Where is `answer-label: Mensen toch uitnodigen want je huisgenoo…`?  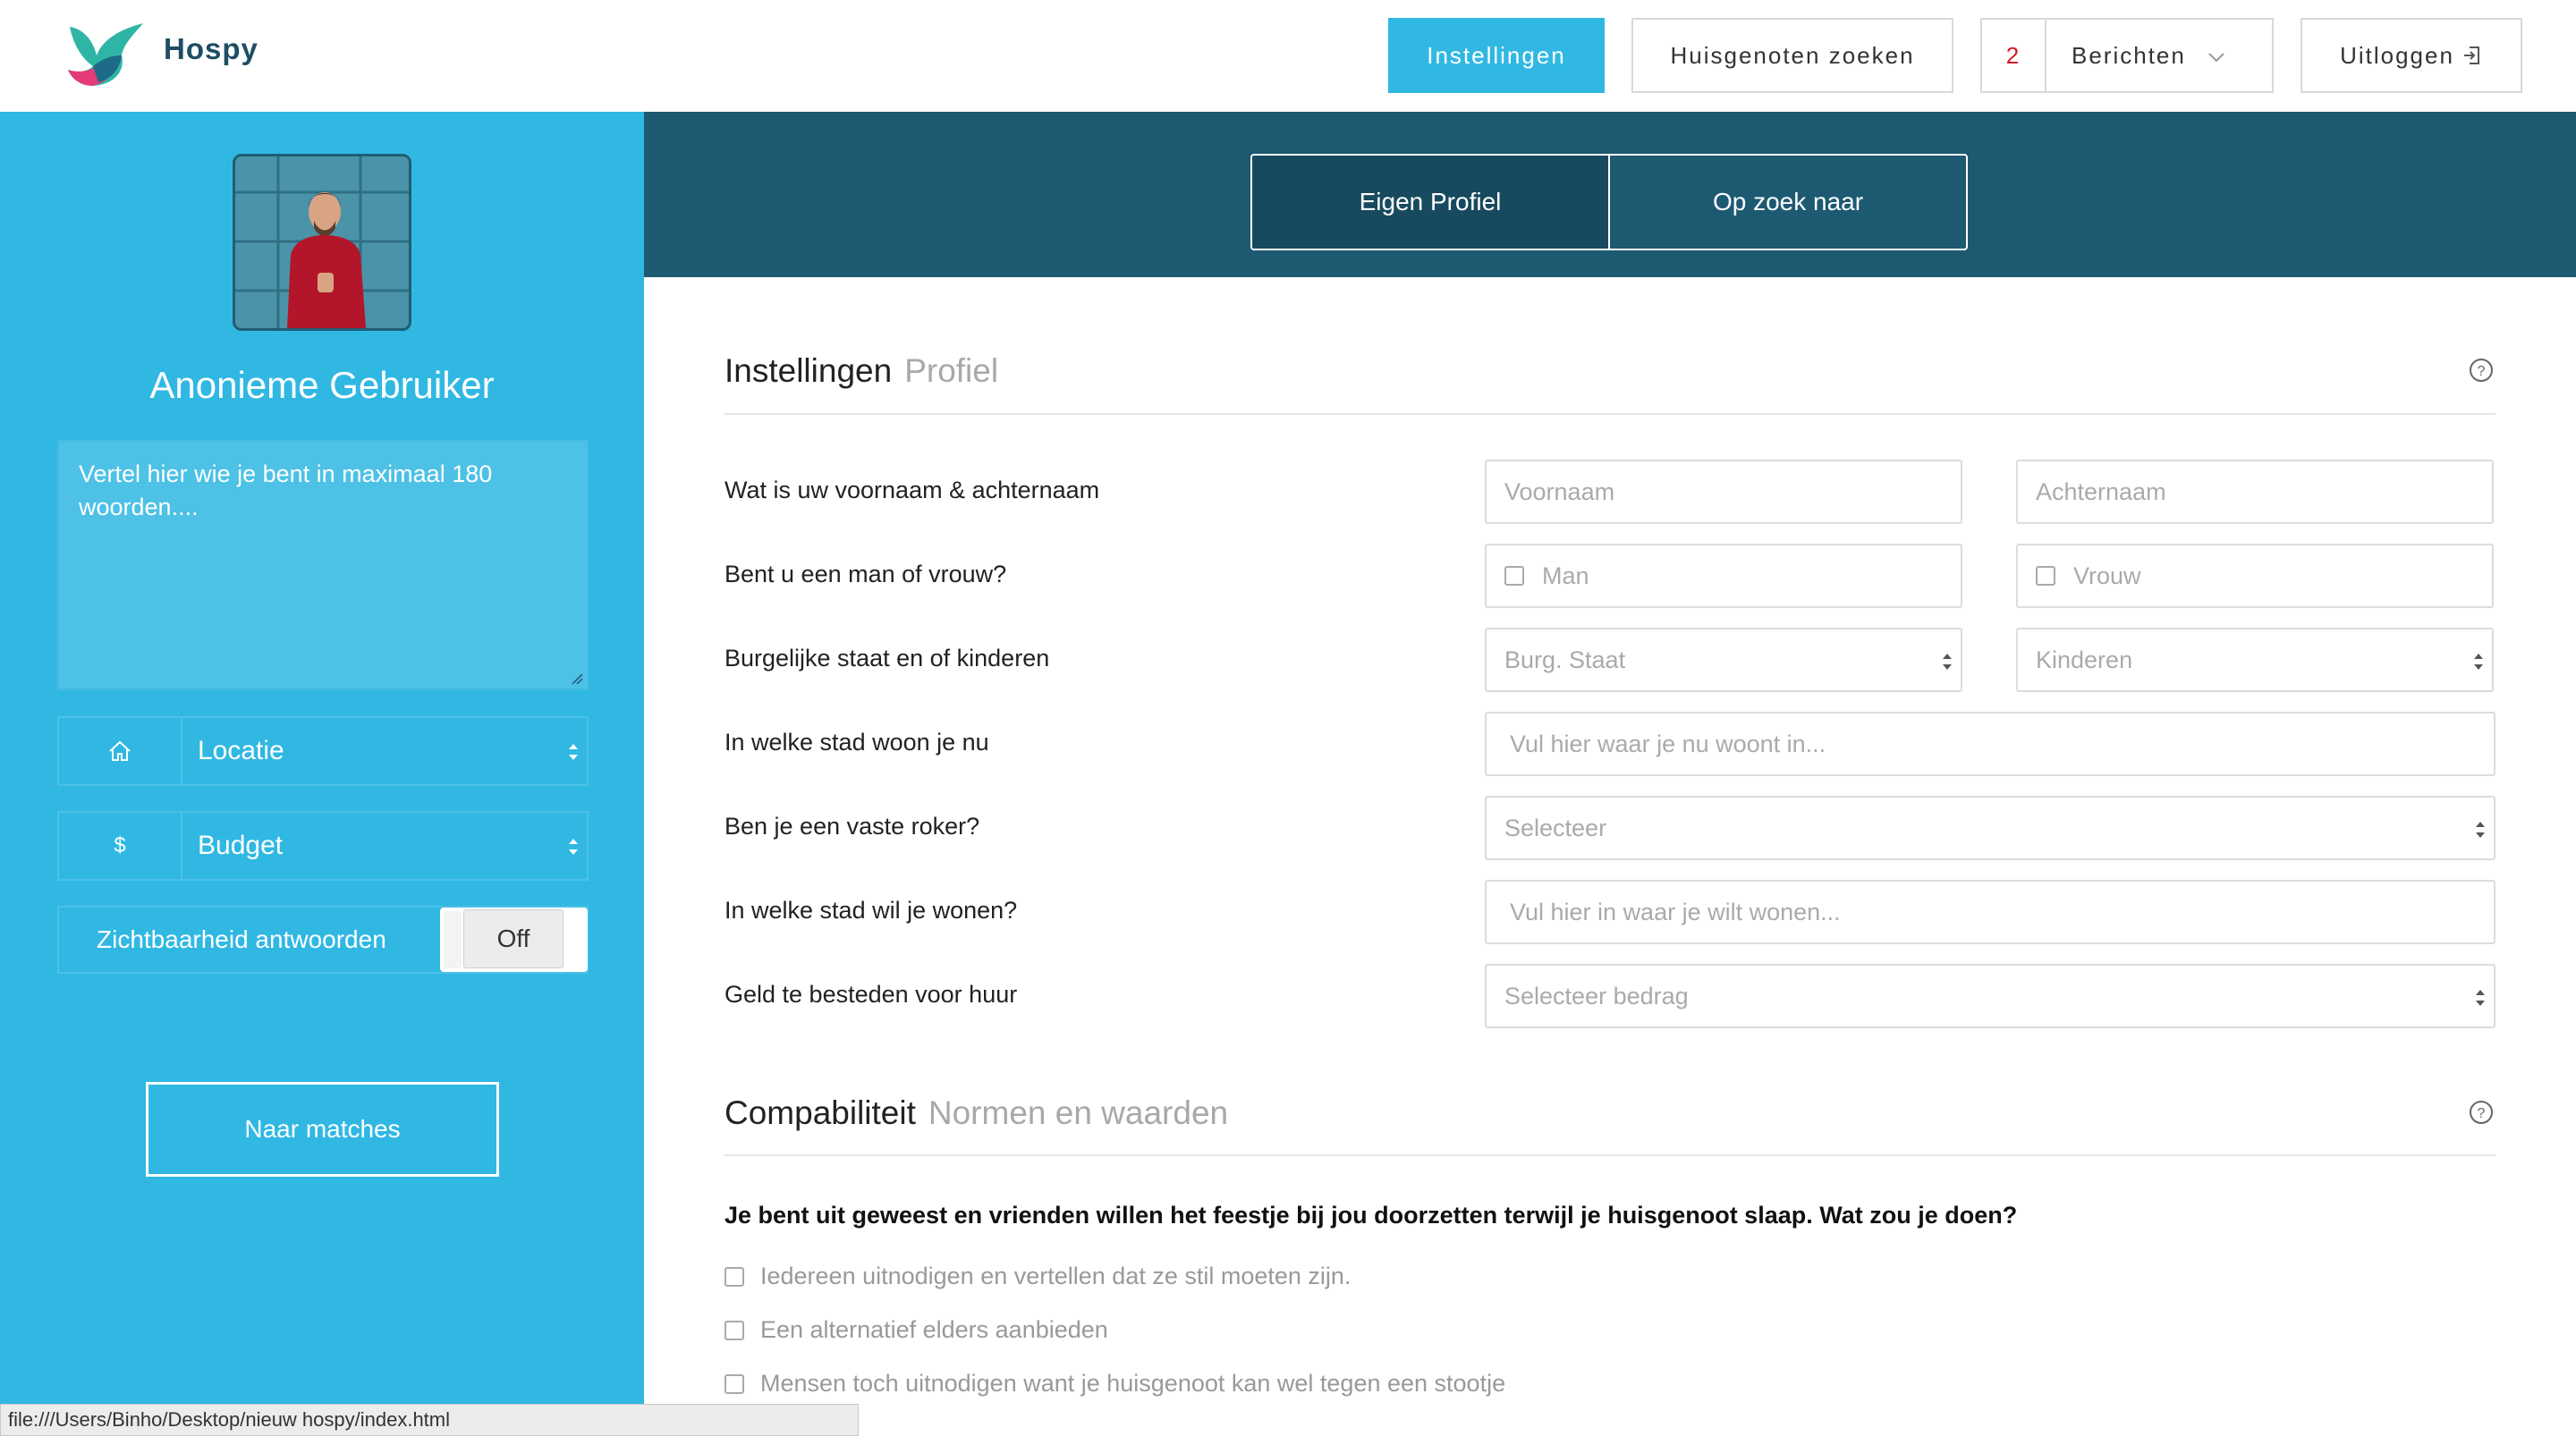 answer-label: Mensen toch uitnodigen want je huisgenoo… is located at coordinates (1133, 1383).